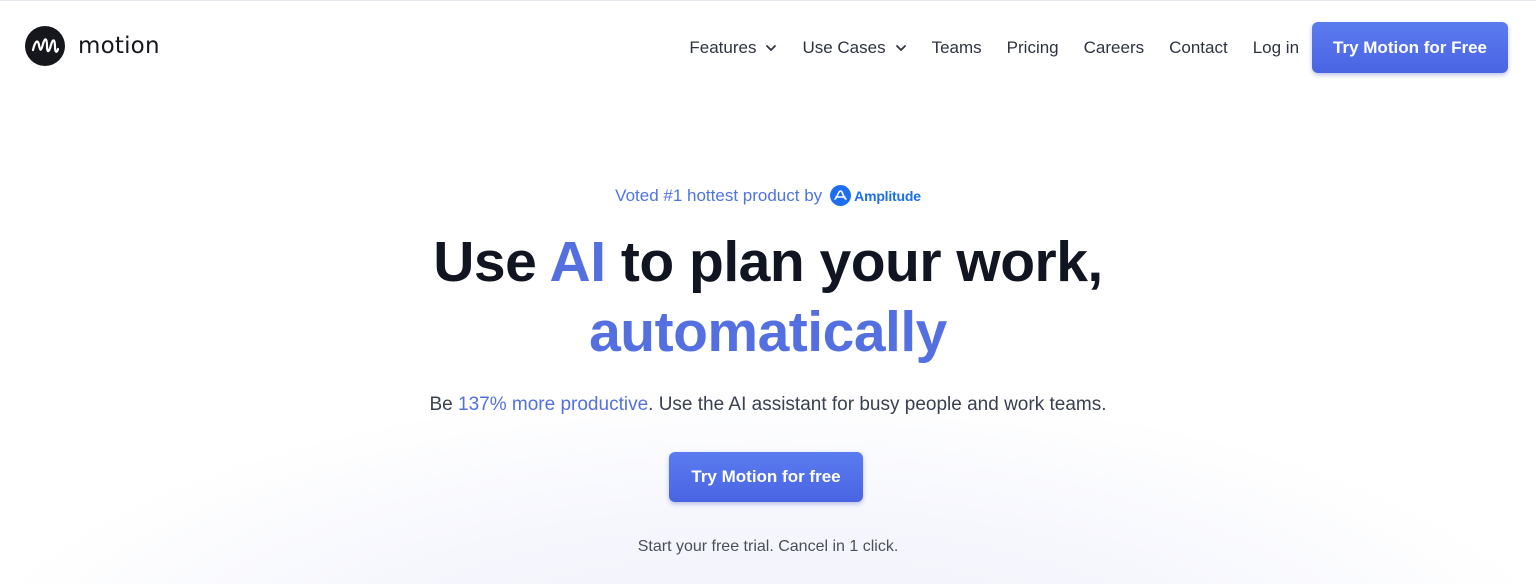  Describe the element at coordinates (1276, 48) in the screenshot. I see `nav-item-login: Log in` at that location.